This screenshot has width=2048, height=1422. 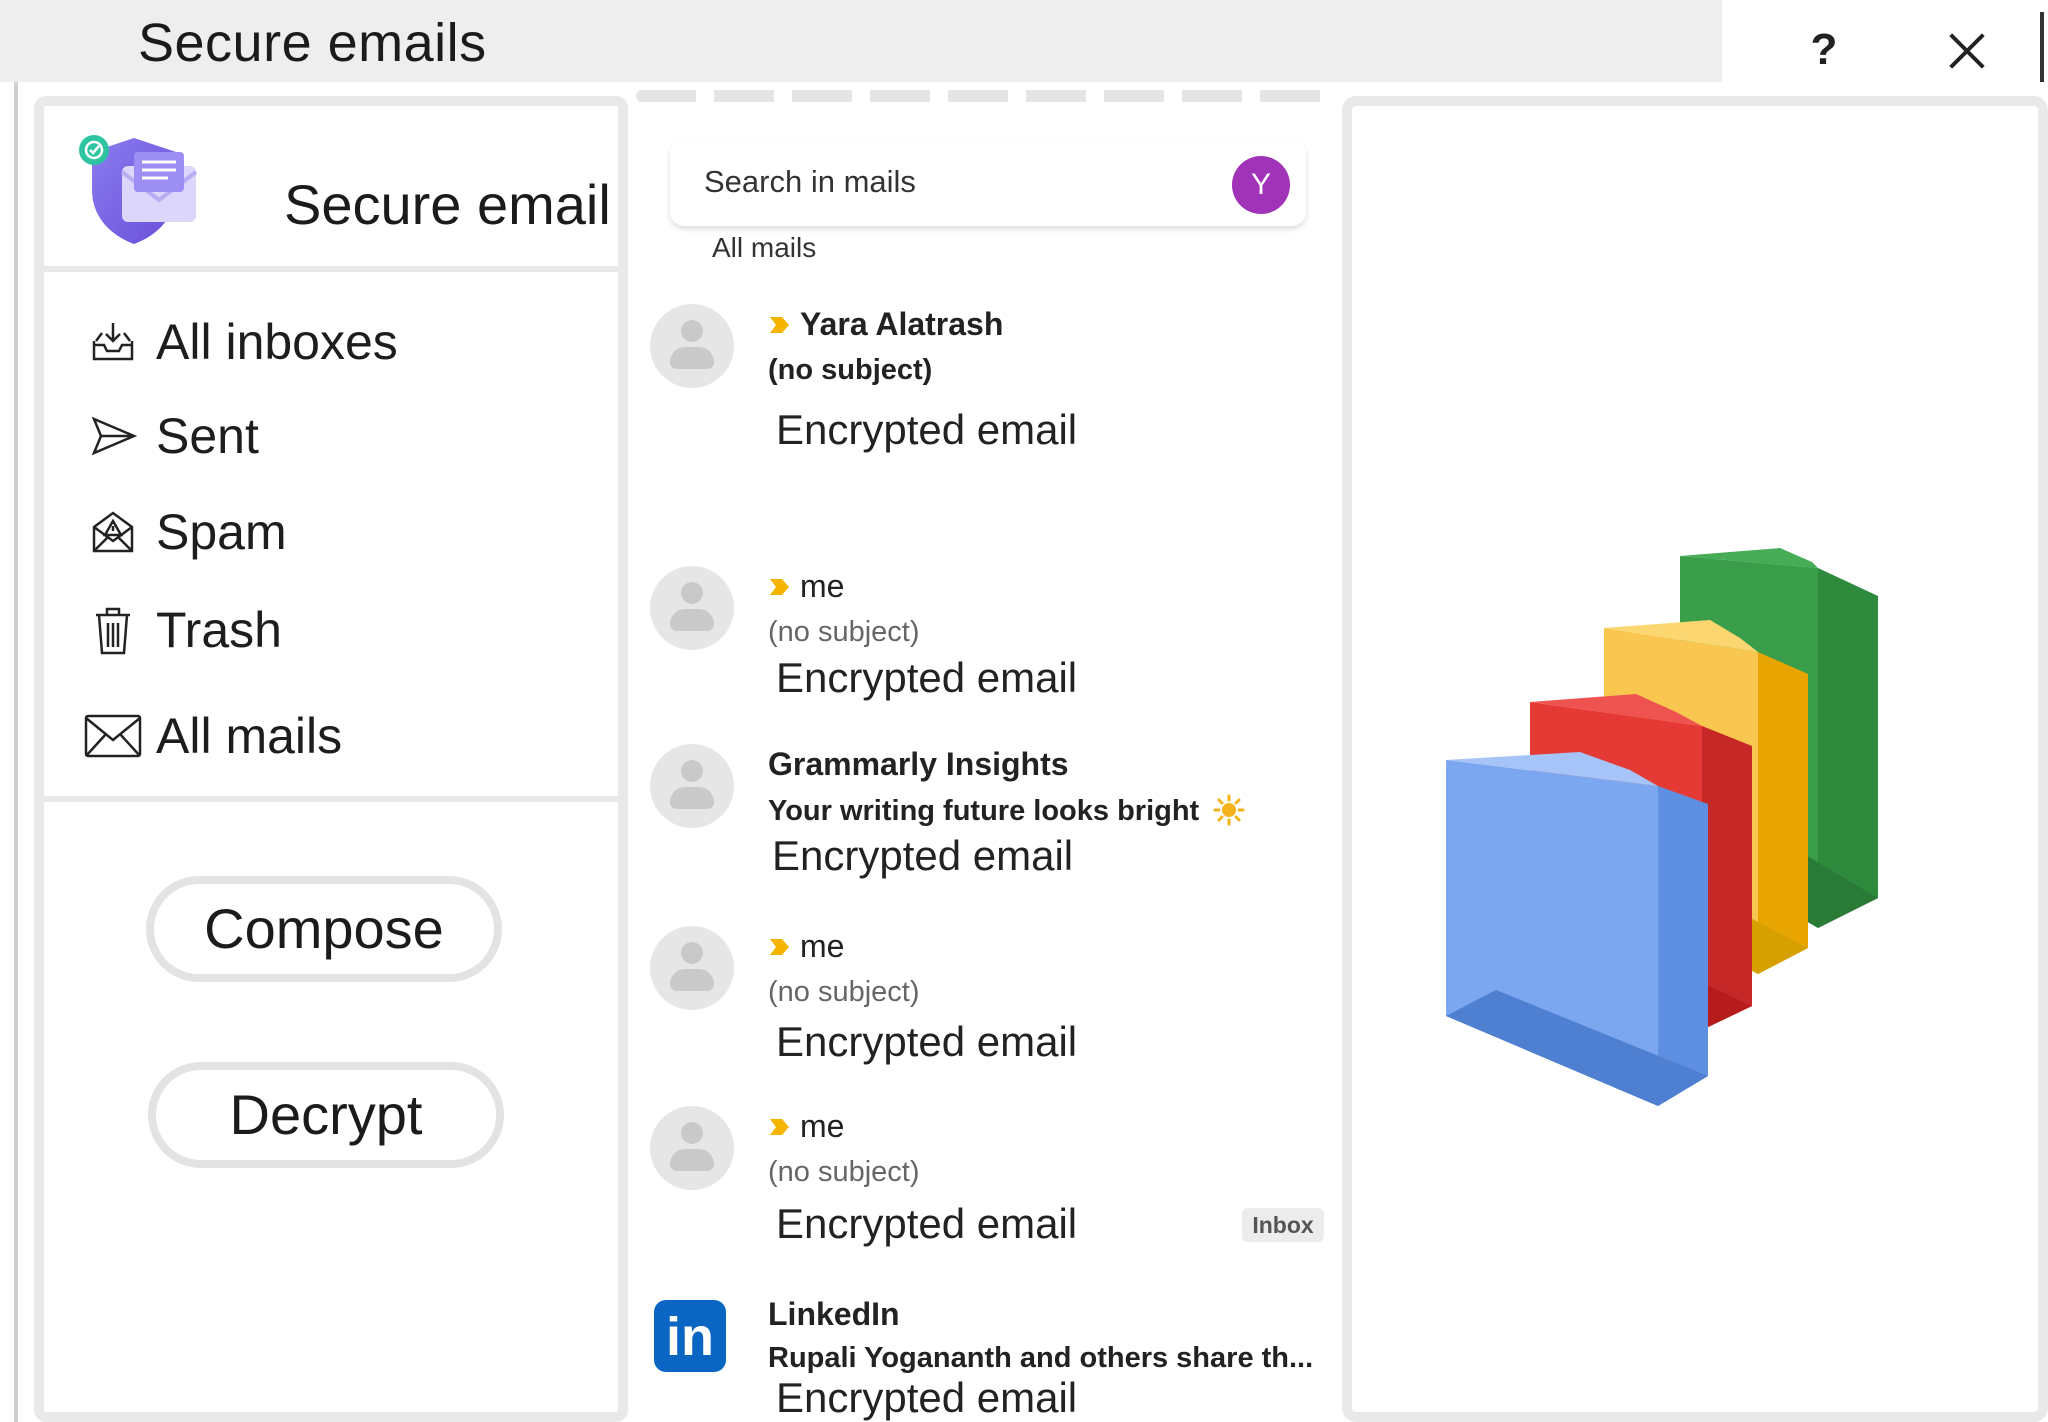 What do you see at coordinates (810, 181) in the screenshot?
I see `search-placeholder: Search in mails` at bounding box center [810, 181].